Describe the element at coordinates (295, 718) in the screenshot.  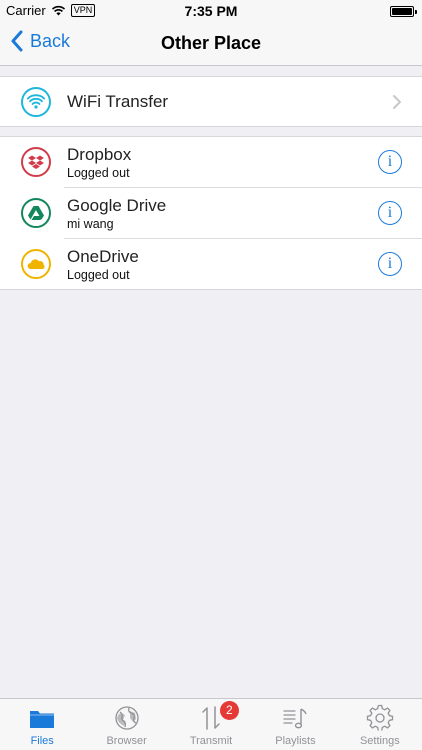
I see `playlist-icon` at that location.